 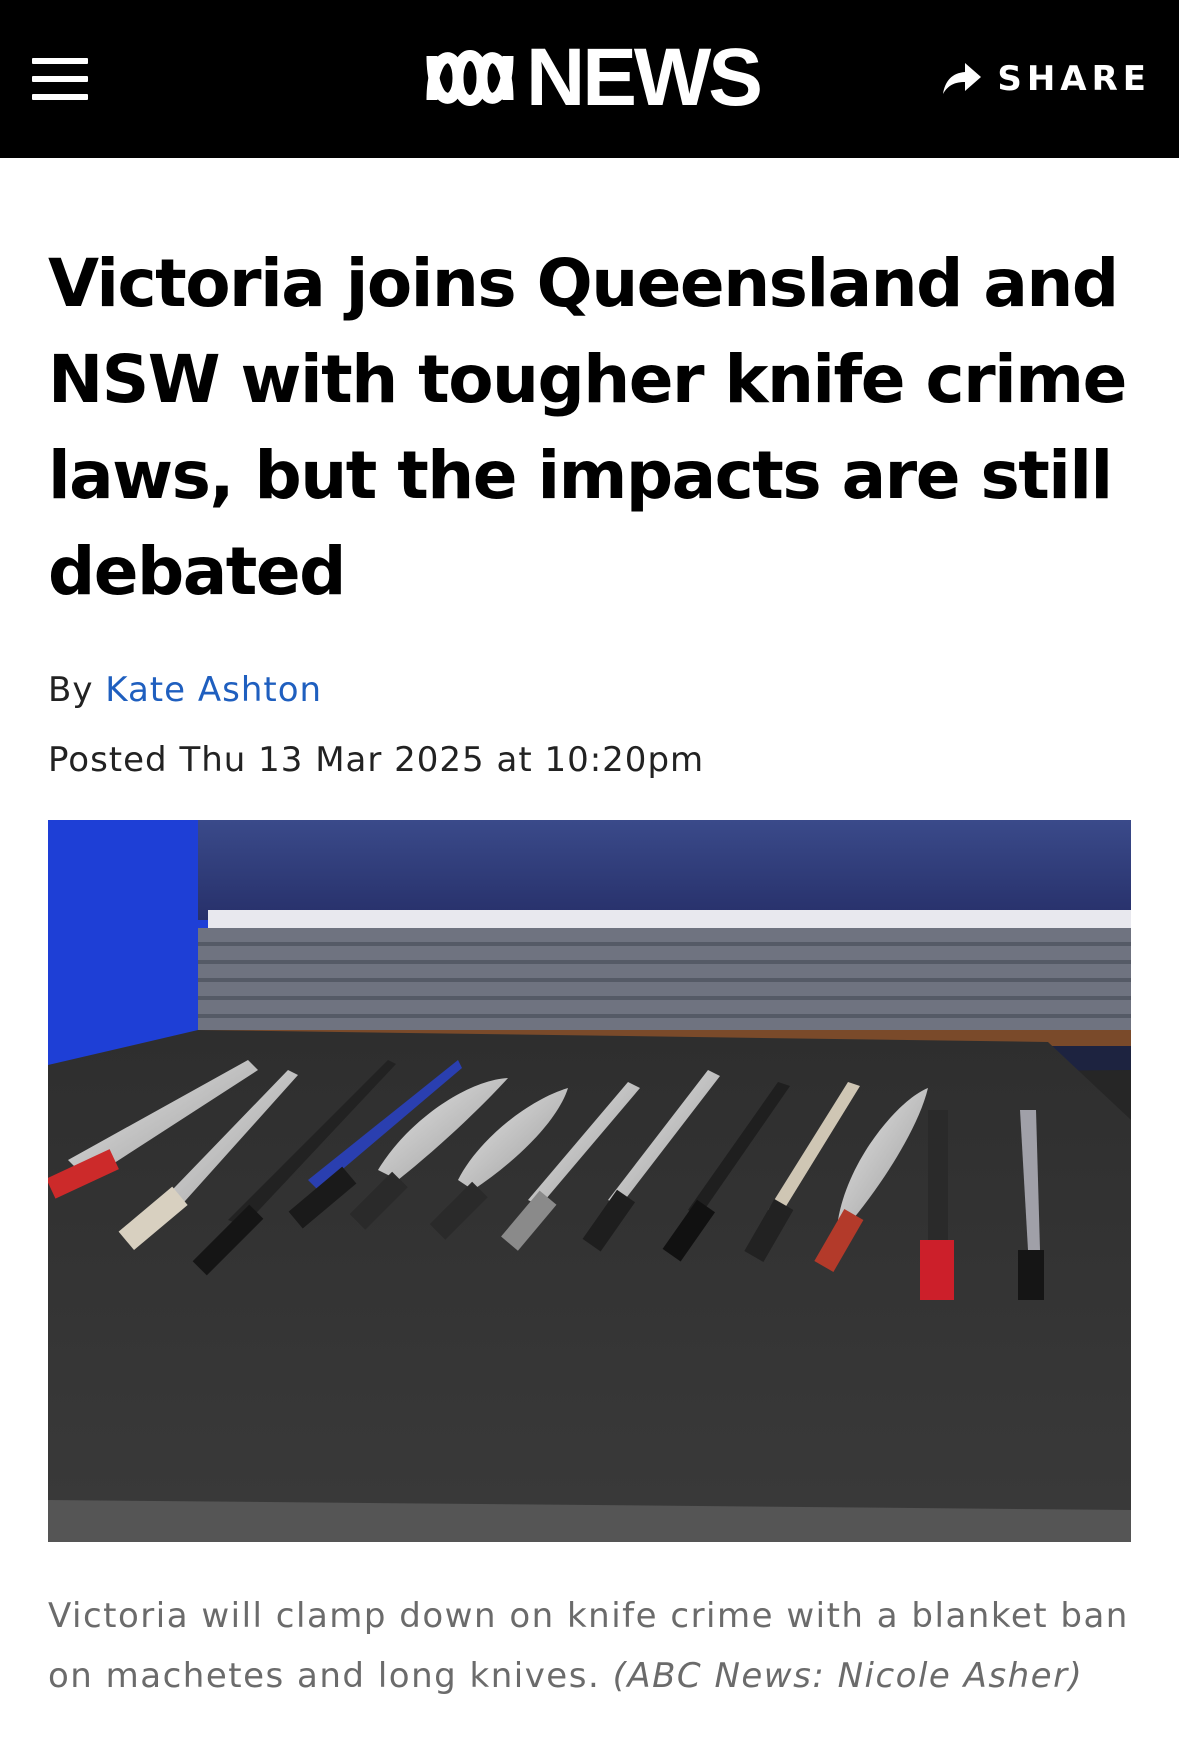 I want to click on share-button: SHARE, so click(x=1046, y=79).